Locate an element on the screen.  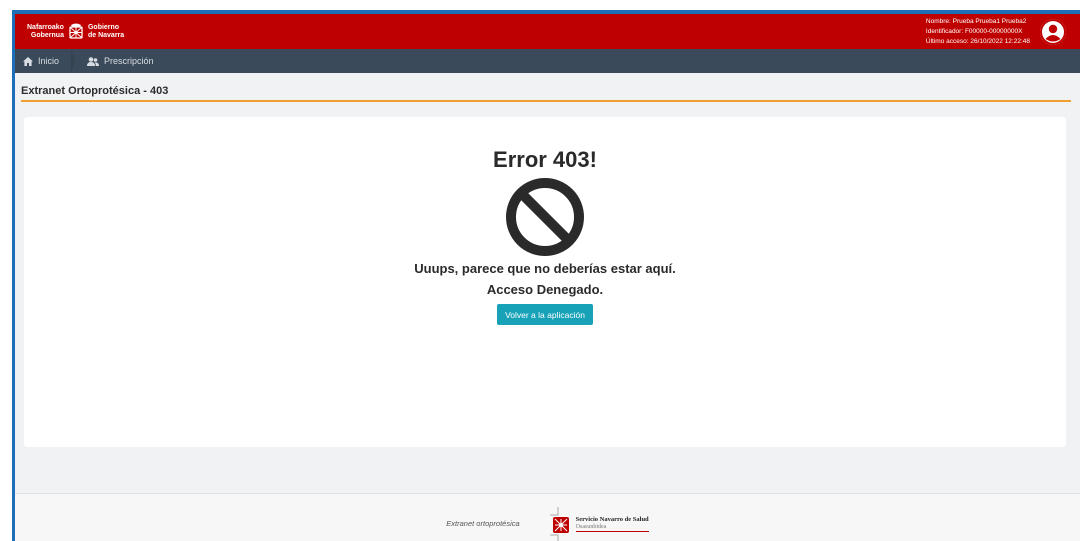
last-access: Último acceso: 26/10/2022 12:22:48 is located at coordinates (977, 41).